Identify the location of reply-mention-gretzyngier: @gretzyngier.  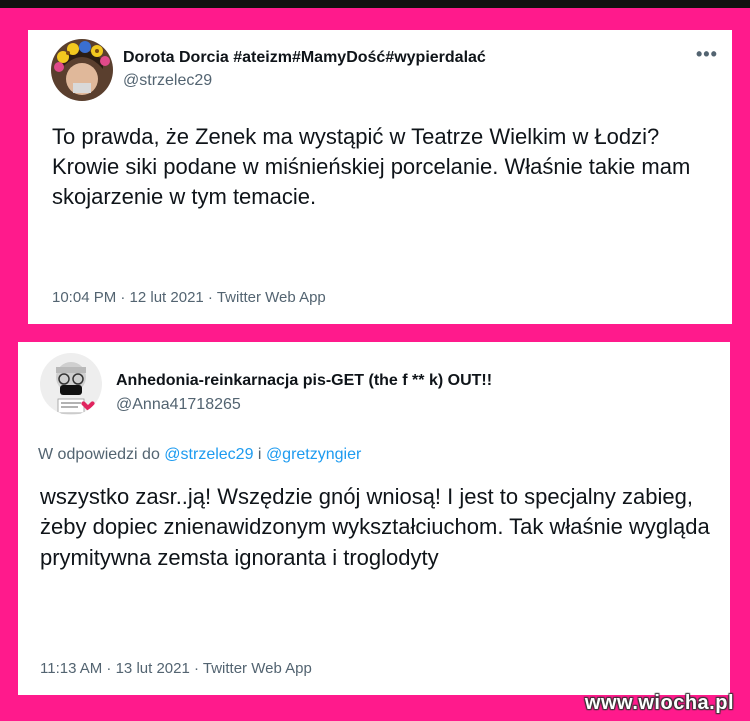
(313, 454).